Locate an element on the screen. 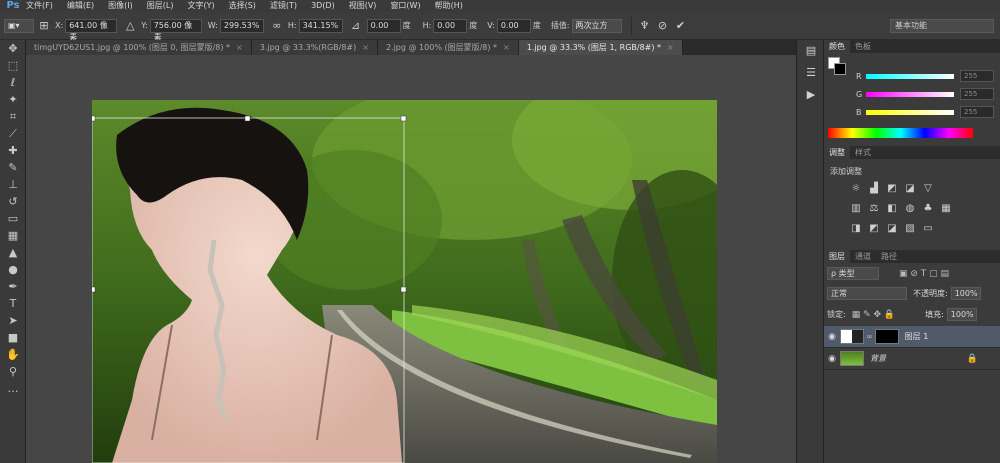 The height and width of the screenshot is (463, 1000). tab-swatches: 色板 is located at coordinates (863, 46).